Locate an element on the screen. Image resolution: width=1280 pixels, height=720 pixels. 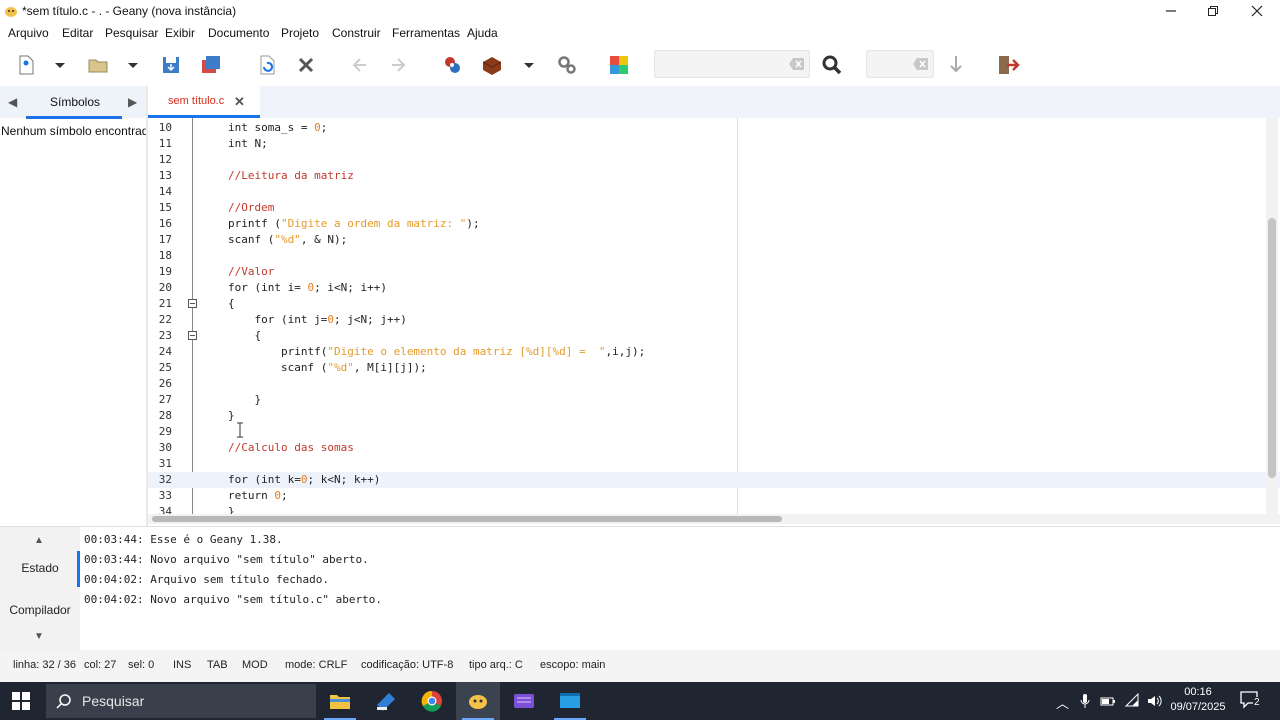
code-text: //Calculo das somas is located at coordinates (291, 447).